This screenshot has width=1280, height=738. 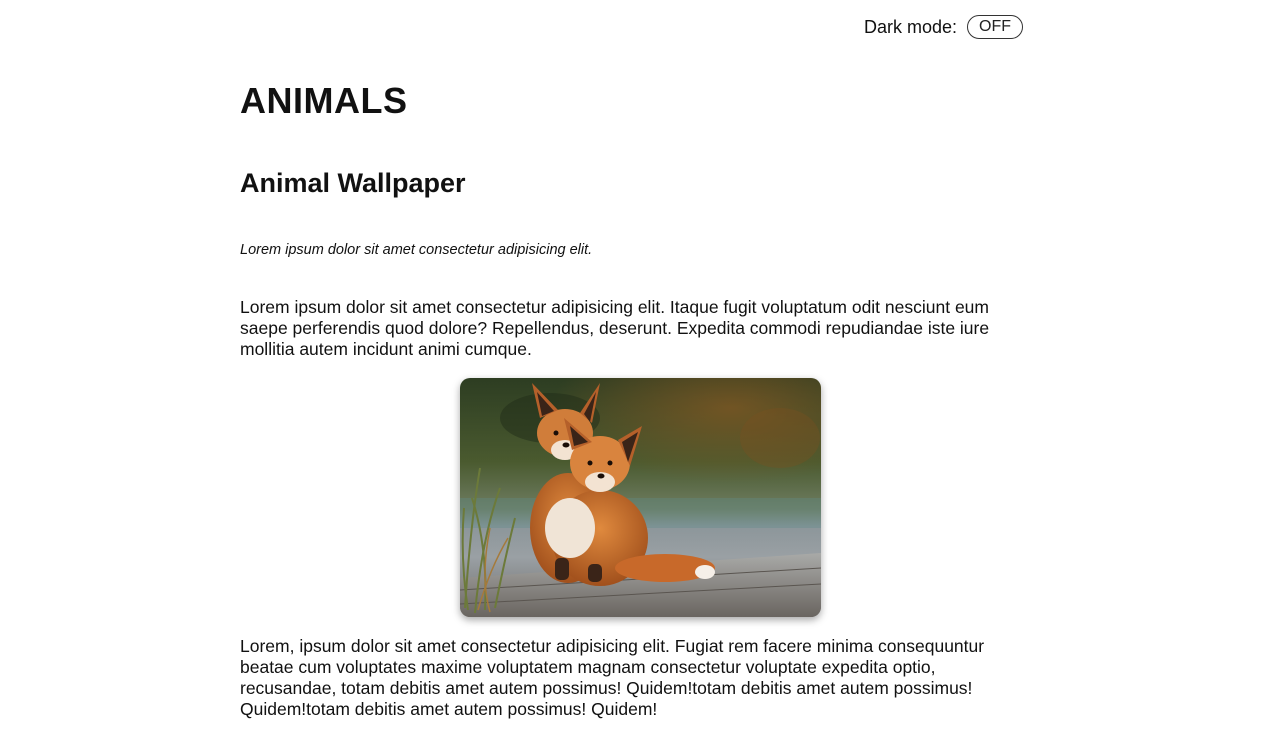 I want to click on dark-mode-toggle: OFF, so click(x=995, y=27).